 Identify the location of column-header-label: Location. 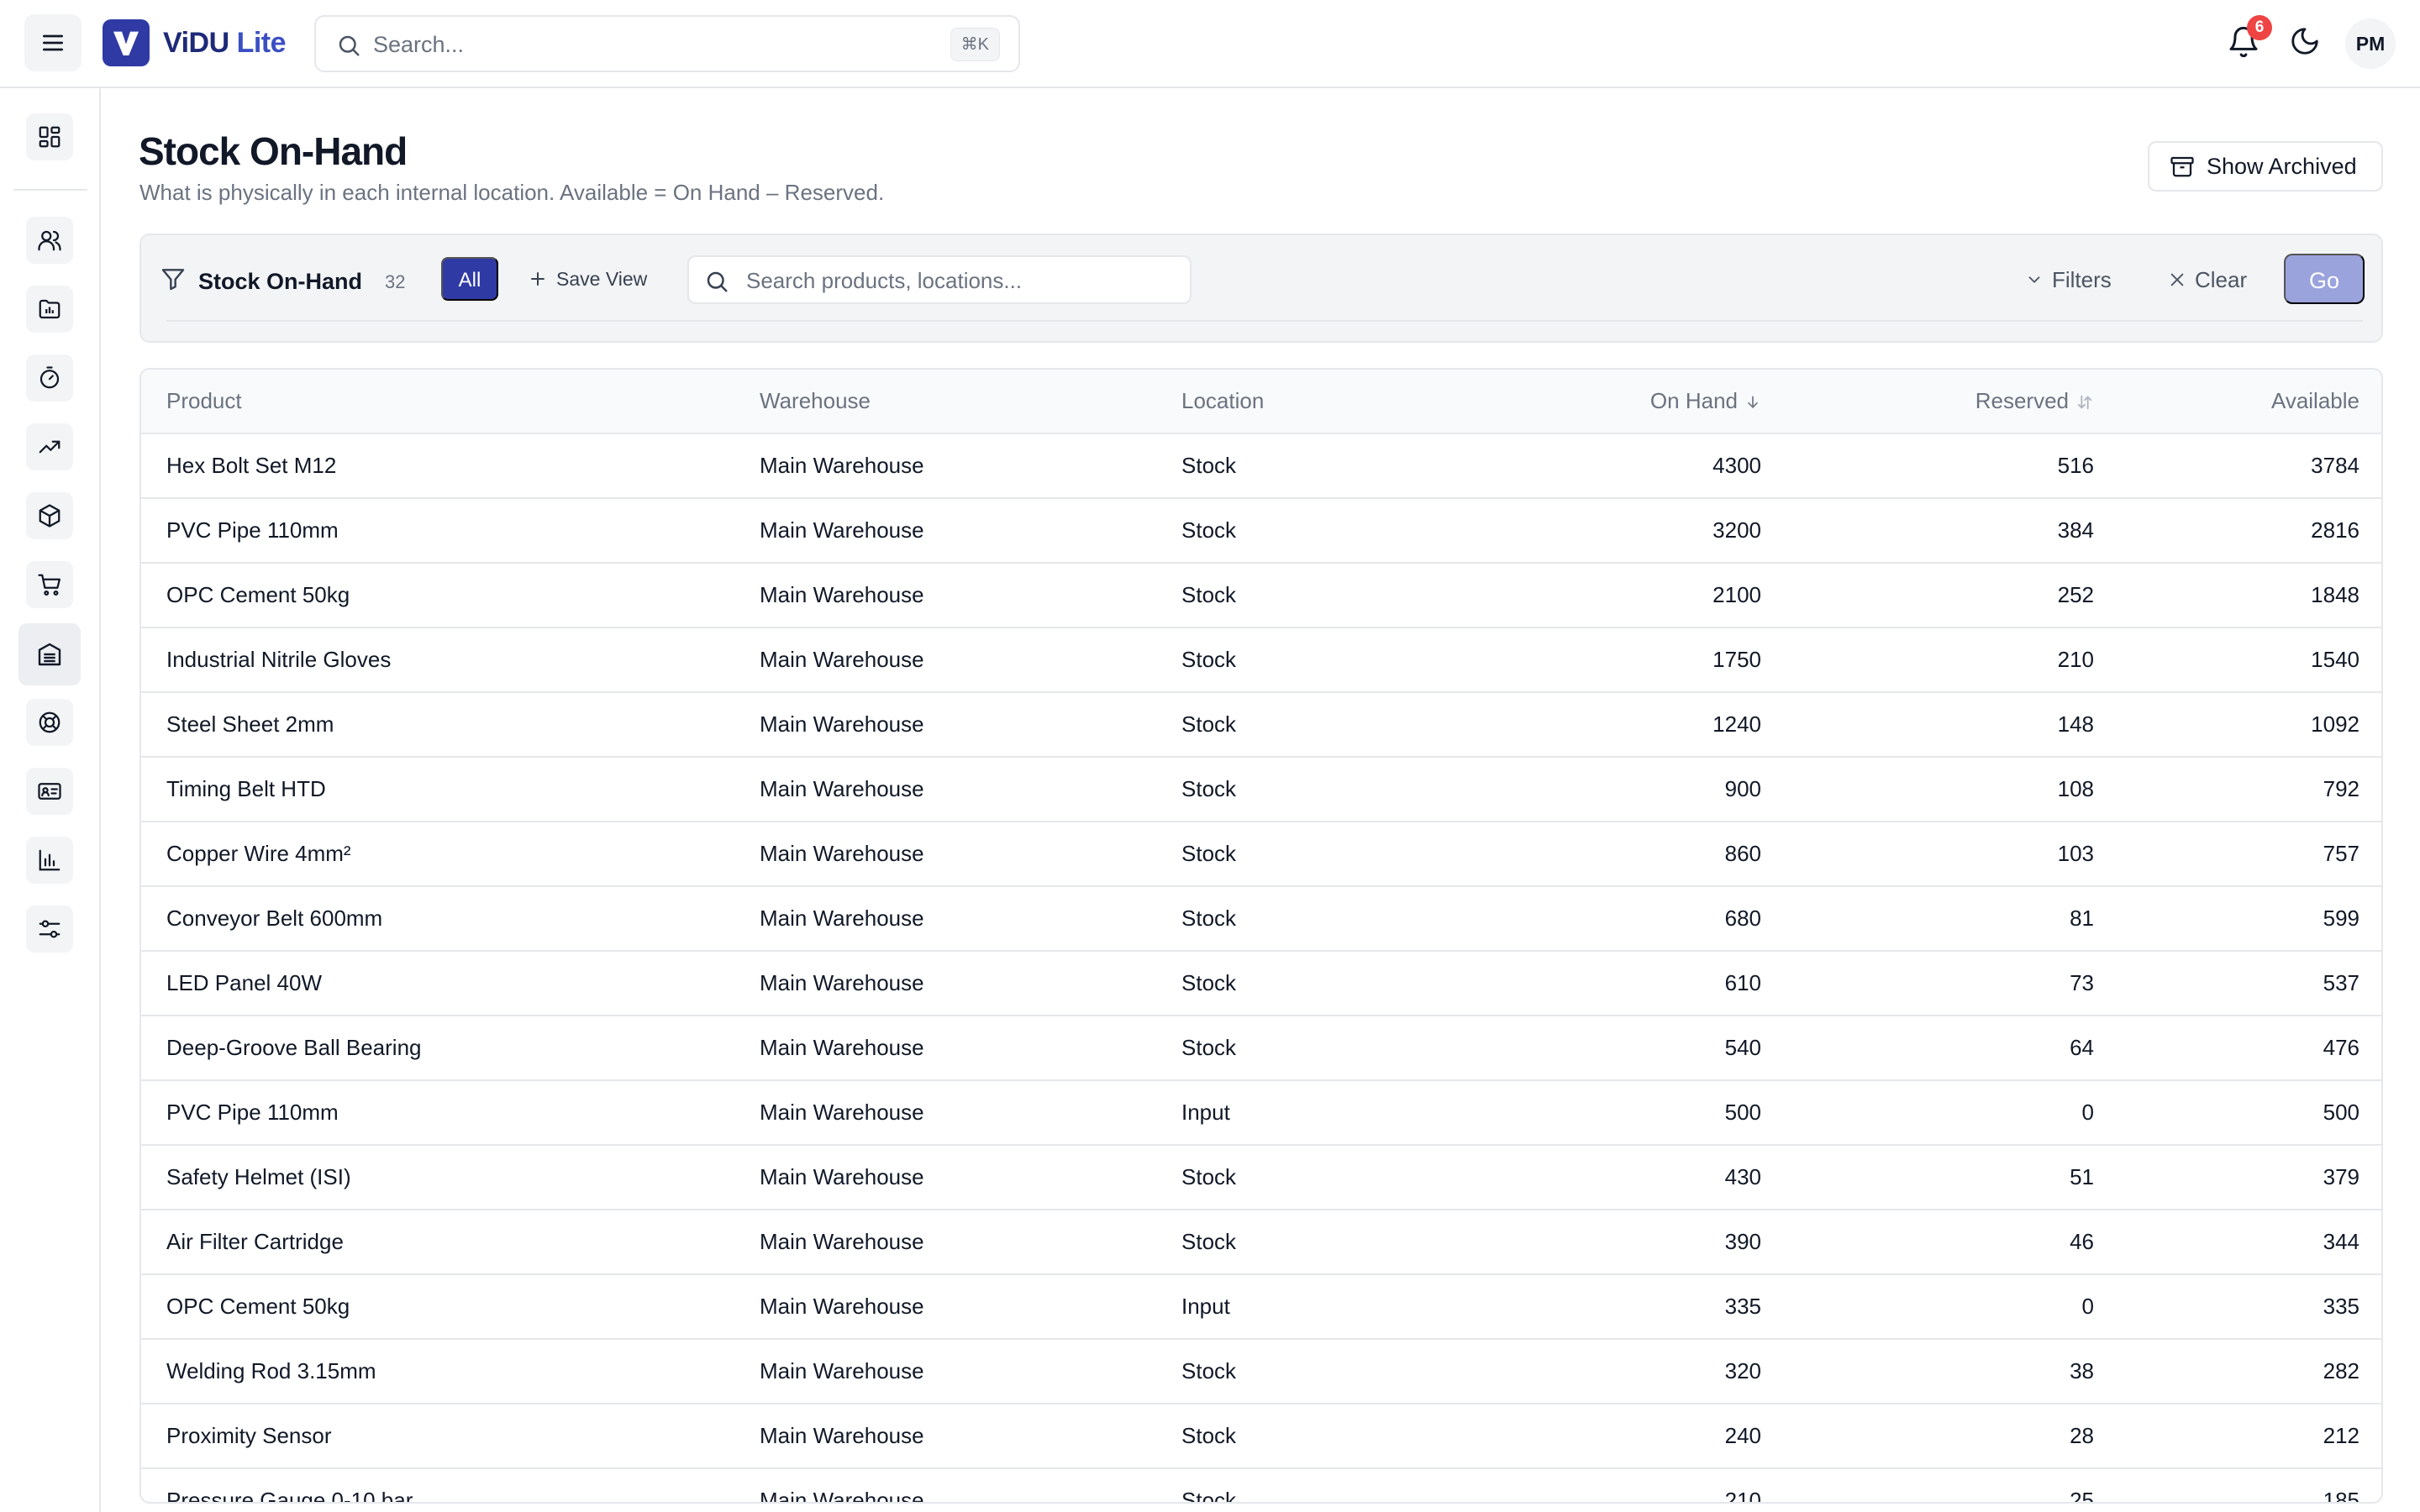
(1223, 400).